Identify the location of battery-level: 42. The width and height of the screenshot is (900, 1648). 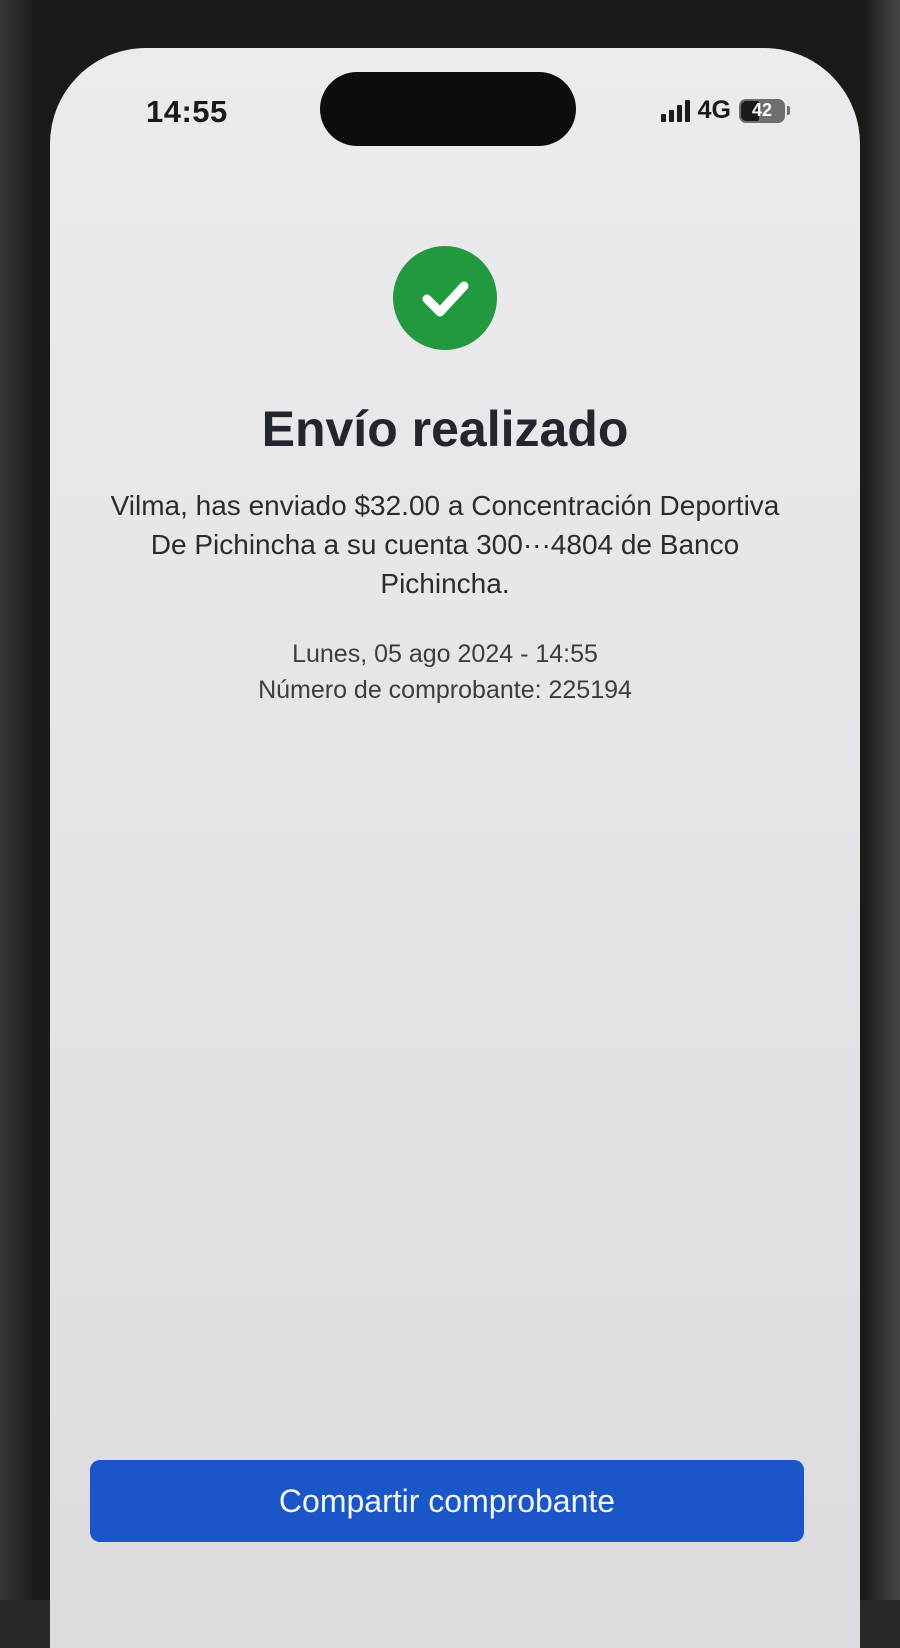
(762, 110).